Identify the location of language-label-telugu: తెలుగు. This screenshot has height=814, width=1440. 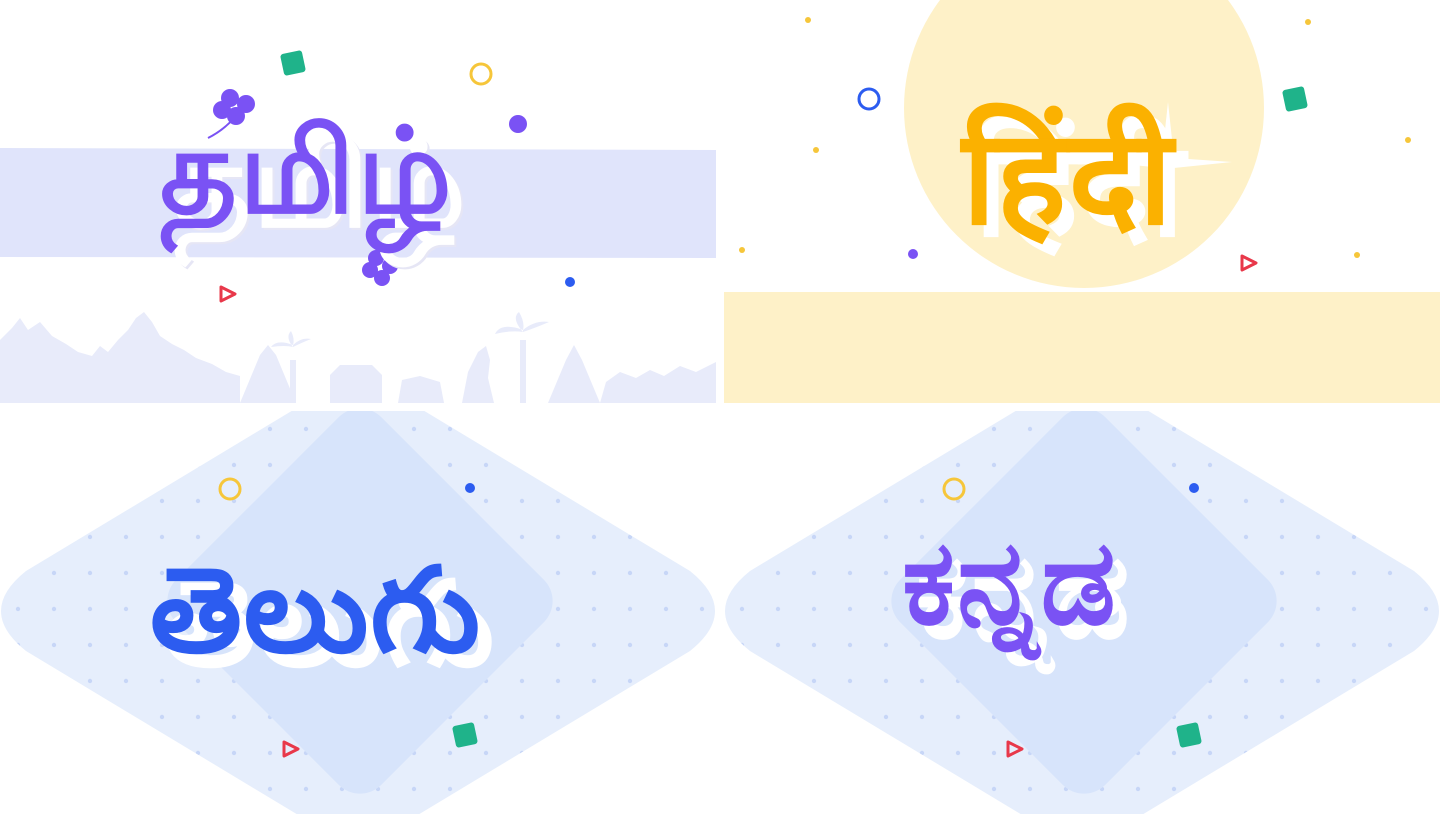
(316, 610).